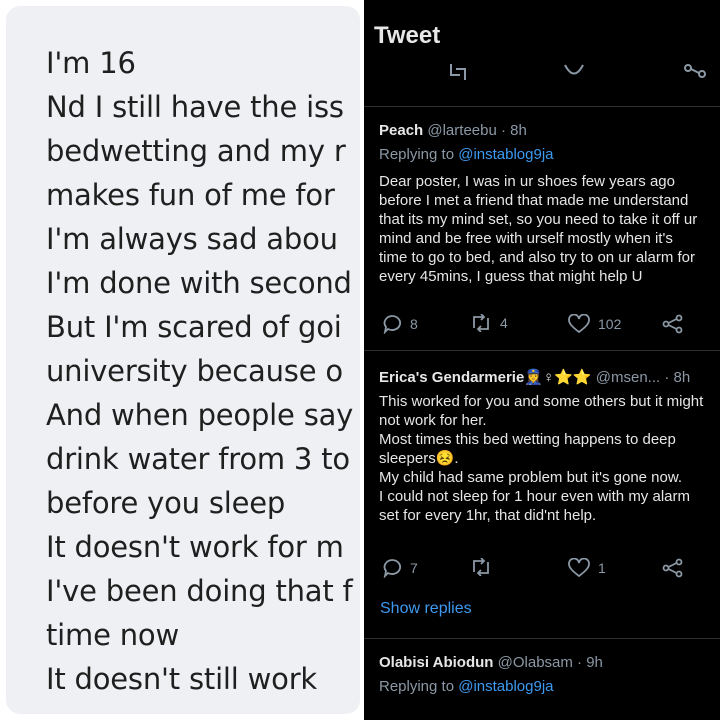 This screenshot has height=720, width=720. Describe the element at coordinates (195, 547) in the screenshot. I see `note-line: It doesn't work for m` at that location.